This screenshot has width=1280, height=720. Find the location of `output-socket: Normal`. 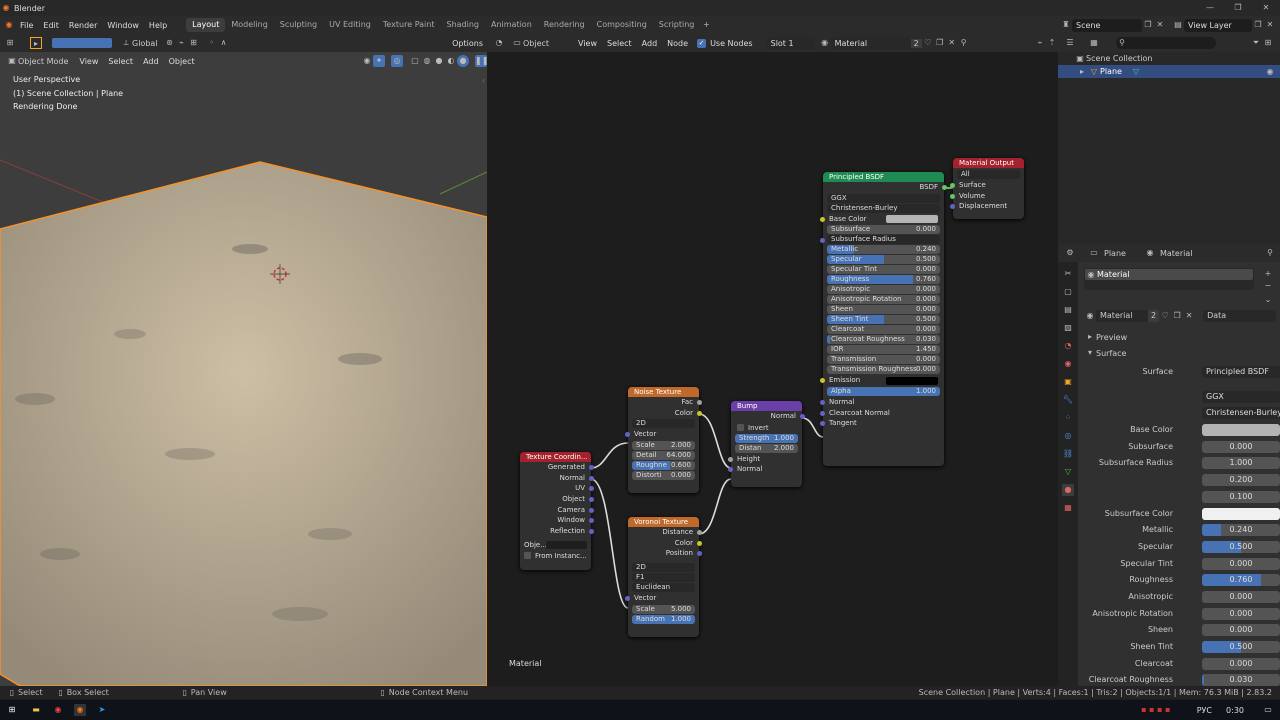

output-socket: Normal is located at coordinates (557, 478).